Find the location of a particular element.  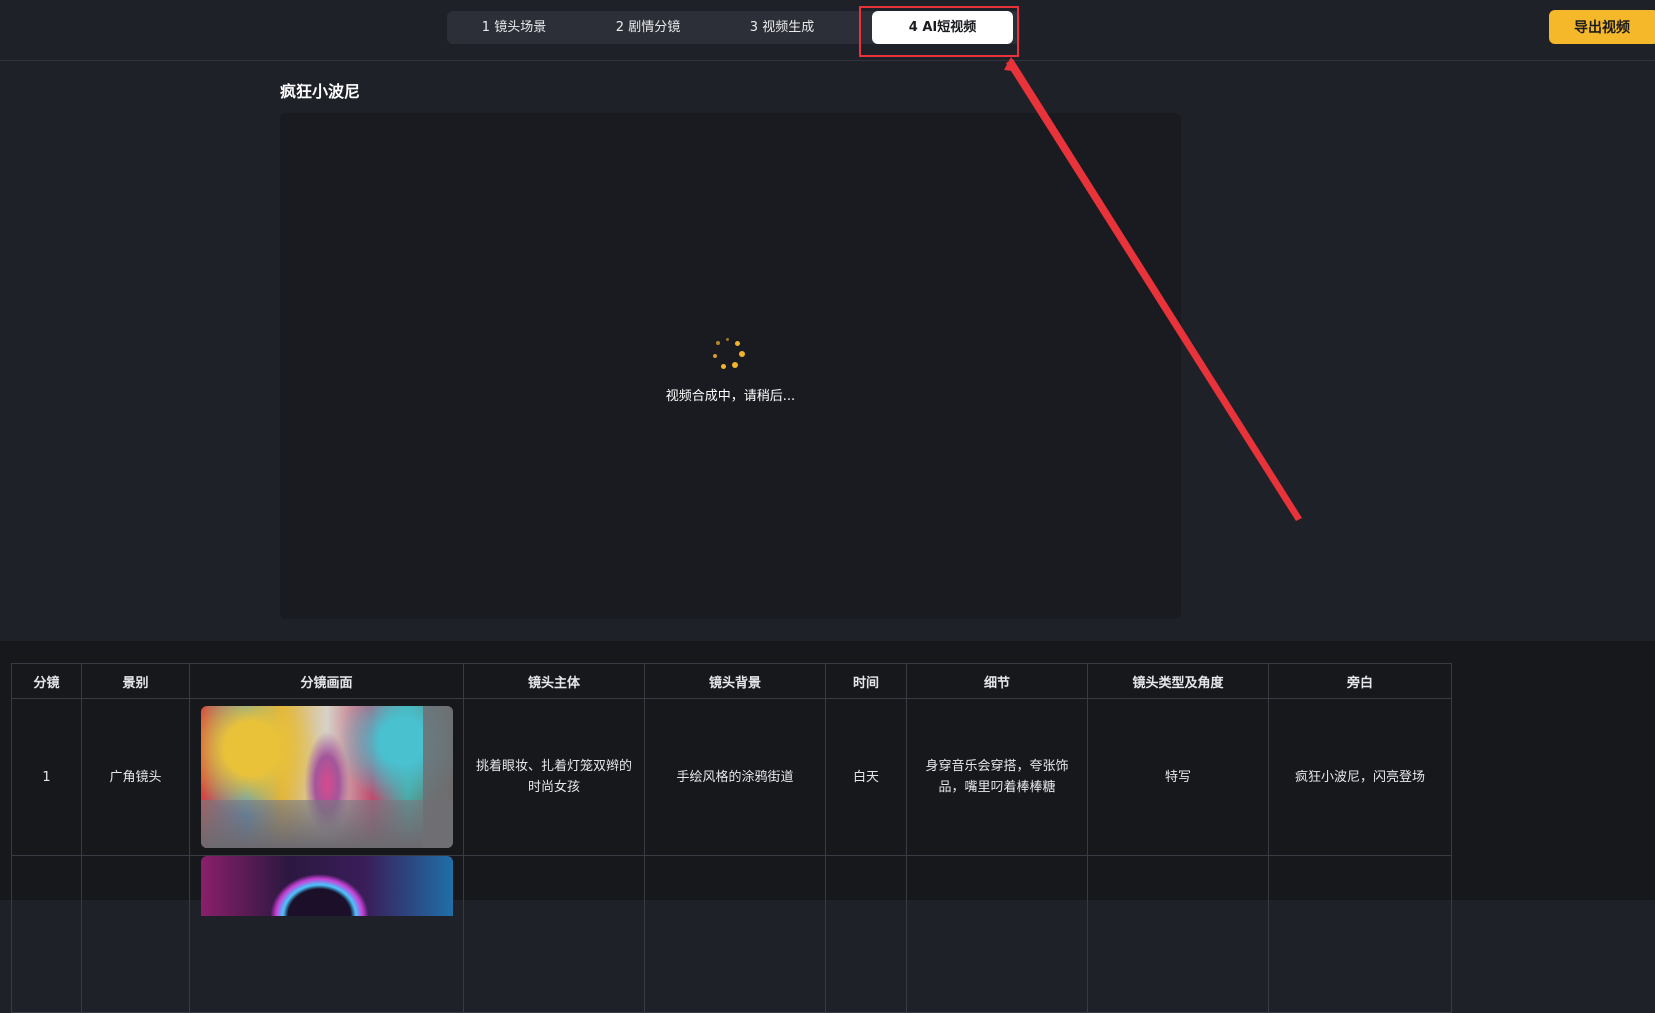

table-row is located at coordinates (731, 934).